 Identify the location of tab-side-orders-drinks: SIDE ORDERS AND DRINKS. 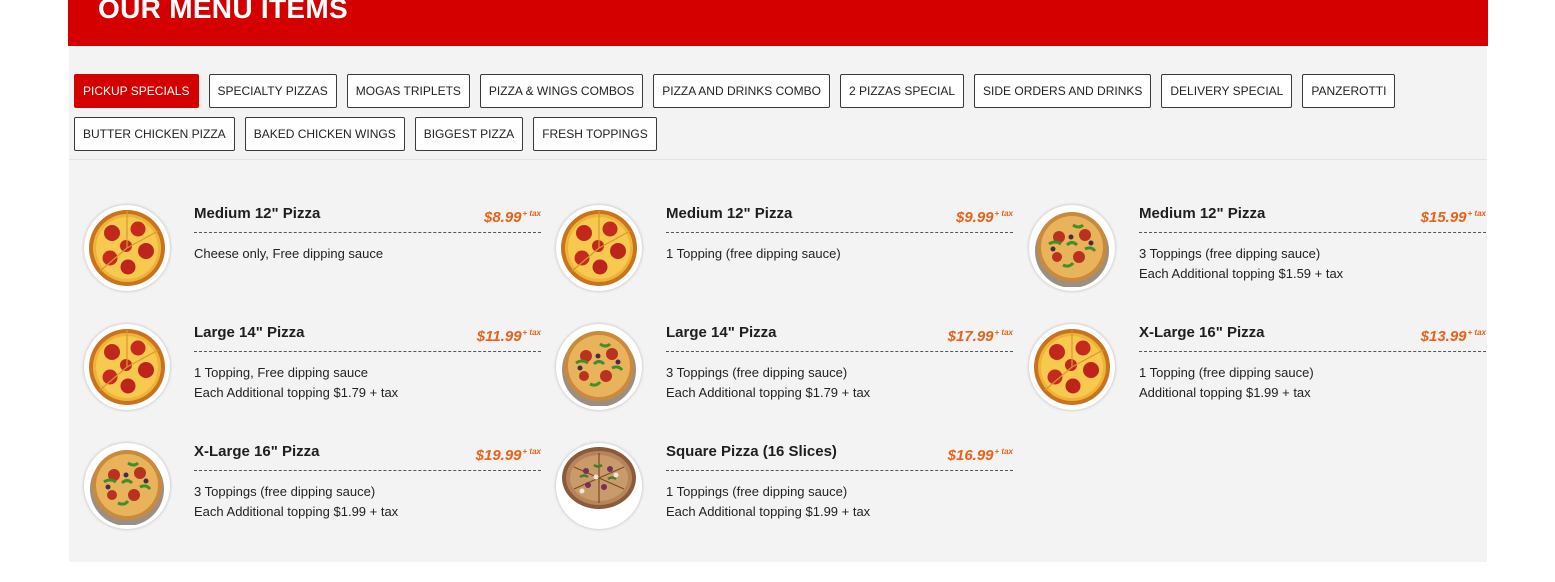
(1063, 91).